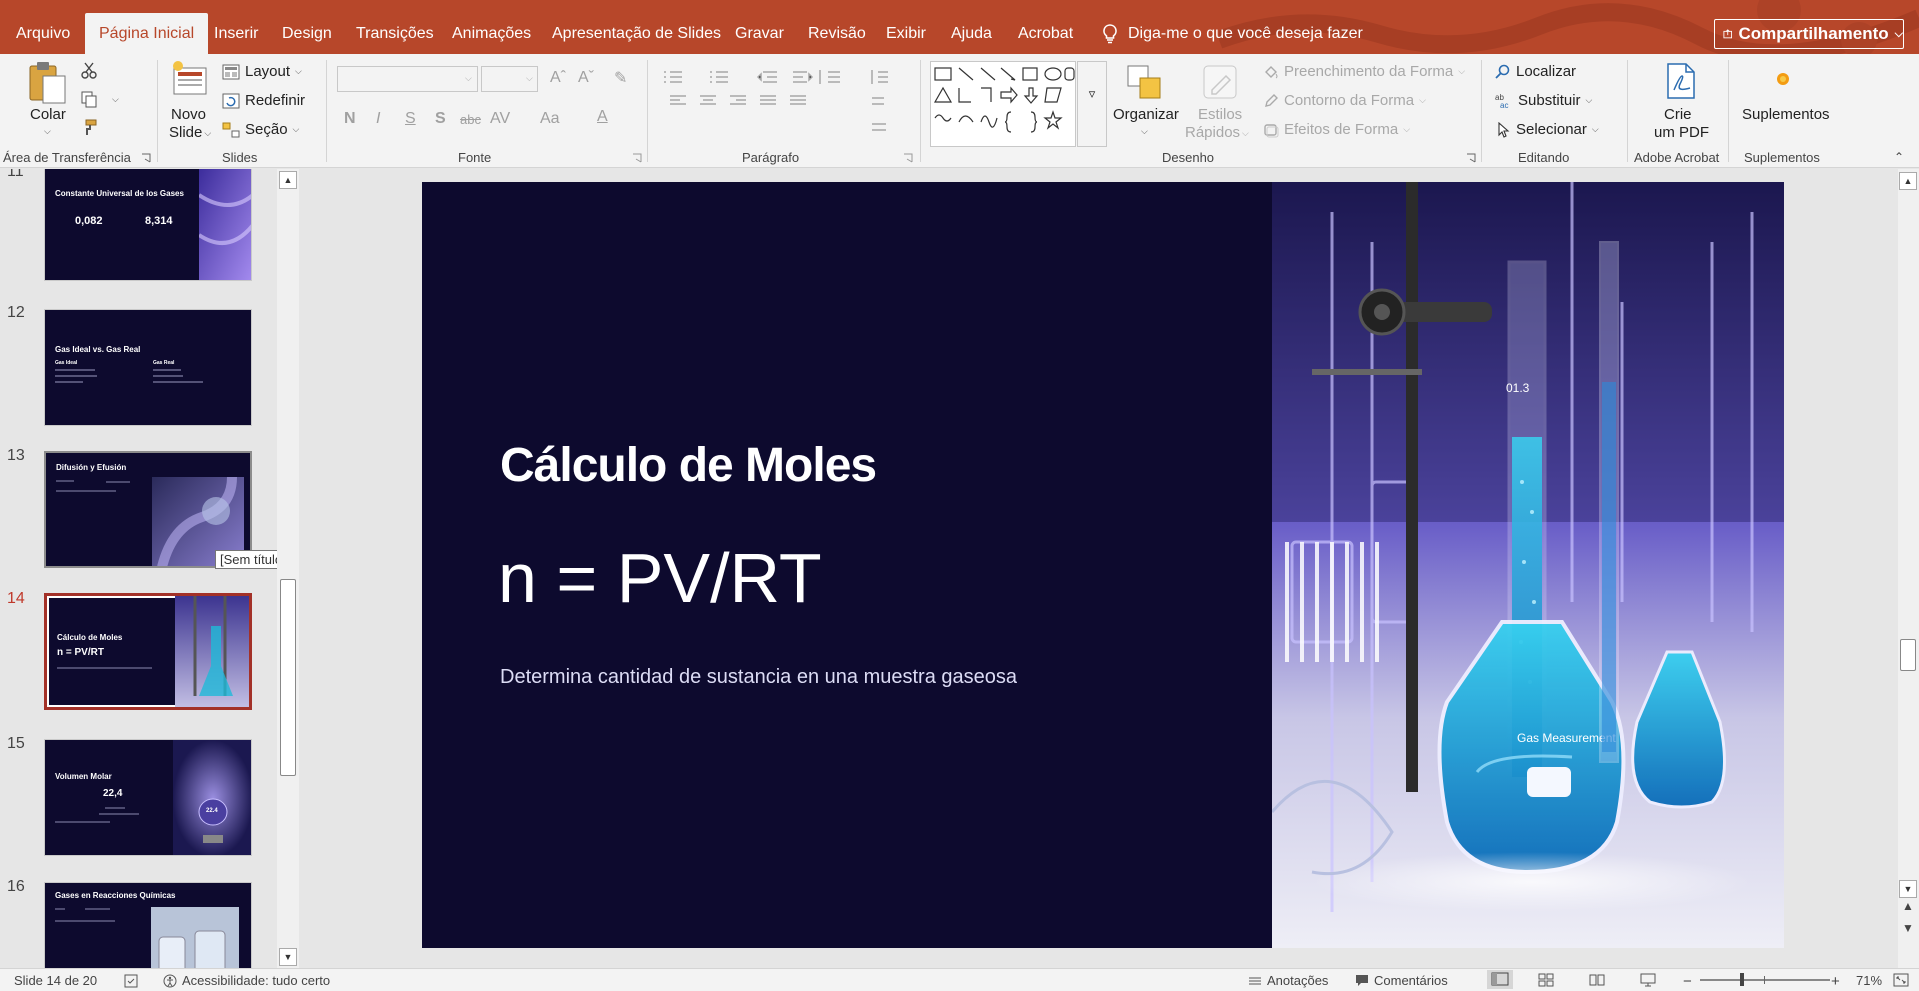  Describe the element at coordinates (1518, 388) in the screenshot. I see `tube-label: 01.3` at that location.